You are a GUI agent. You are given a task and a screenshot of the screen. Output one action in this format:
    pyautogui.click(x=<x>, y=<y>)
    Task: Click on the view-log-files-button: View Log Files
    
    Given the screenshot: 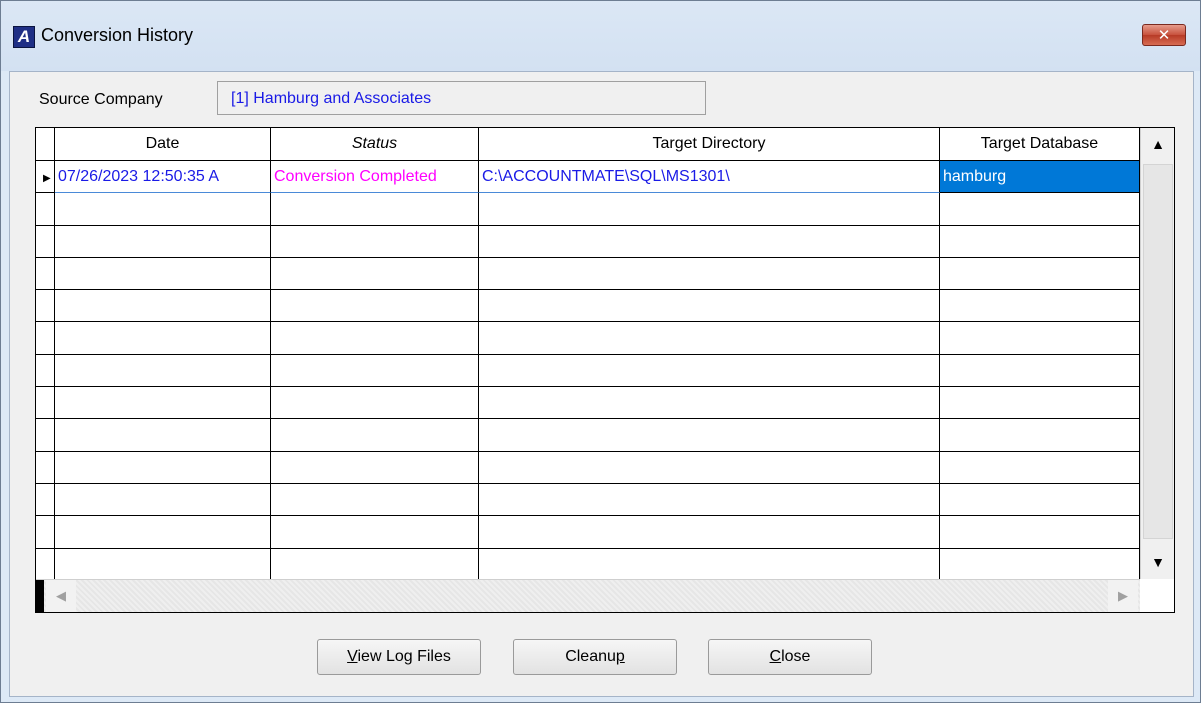 What is the action you would take?
    pyautogui.click(x=399, y=657)
    